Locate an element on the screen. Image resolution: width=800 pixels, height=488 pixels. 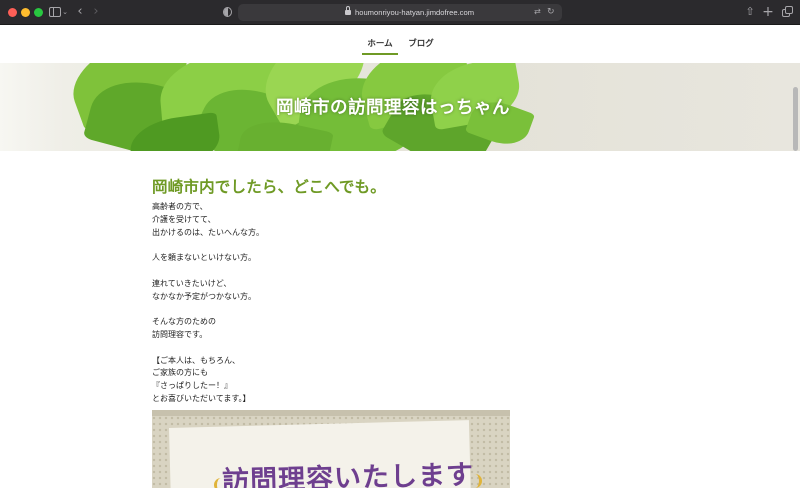
intro-line: 連れていきたいけど、 is located at coordinates (192, 283).